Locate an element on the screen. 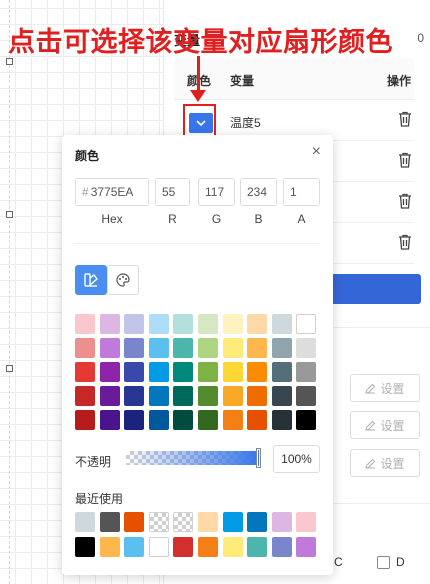 Image resolution: width=430 pixels, height=584 pixels. custom-color-mode-button is located at coordinates (123, 280).